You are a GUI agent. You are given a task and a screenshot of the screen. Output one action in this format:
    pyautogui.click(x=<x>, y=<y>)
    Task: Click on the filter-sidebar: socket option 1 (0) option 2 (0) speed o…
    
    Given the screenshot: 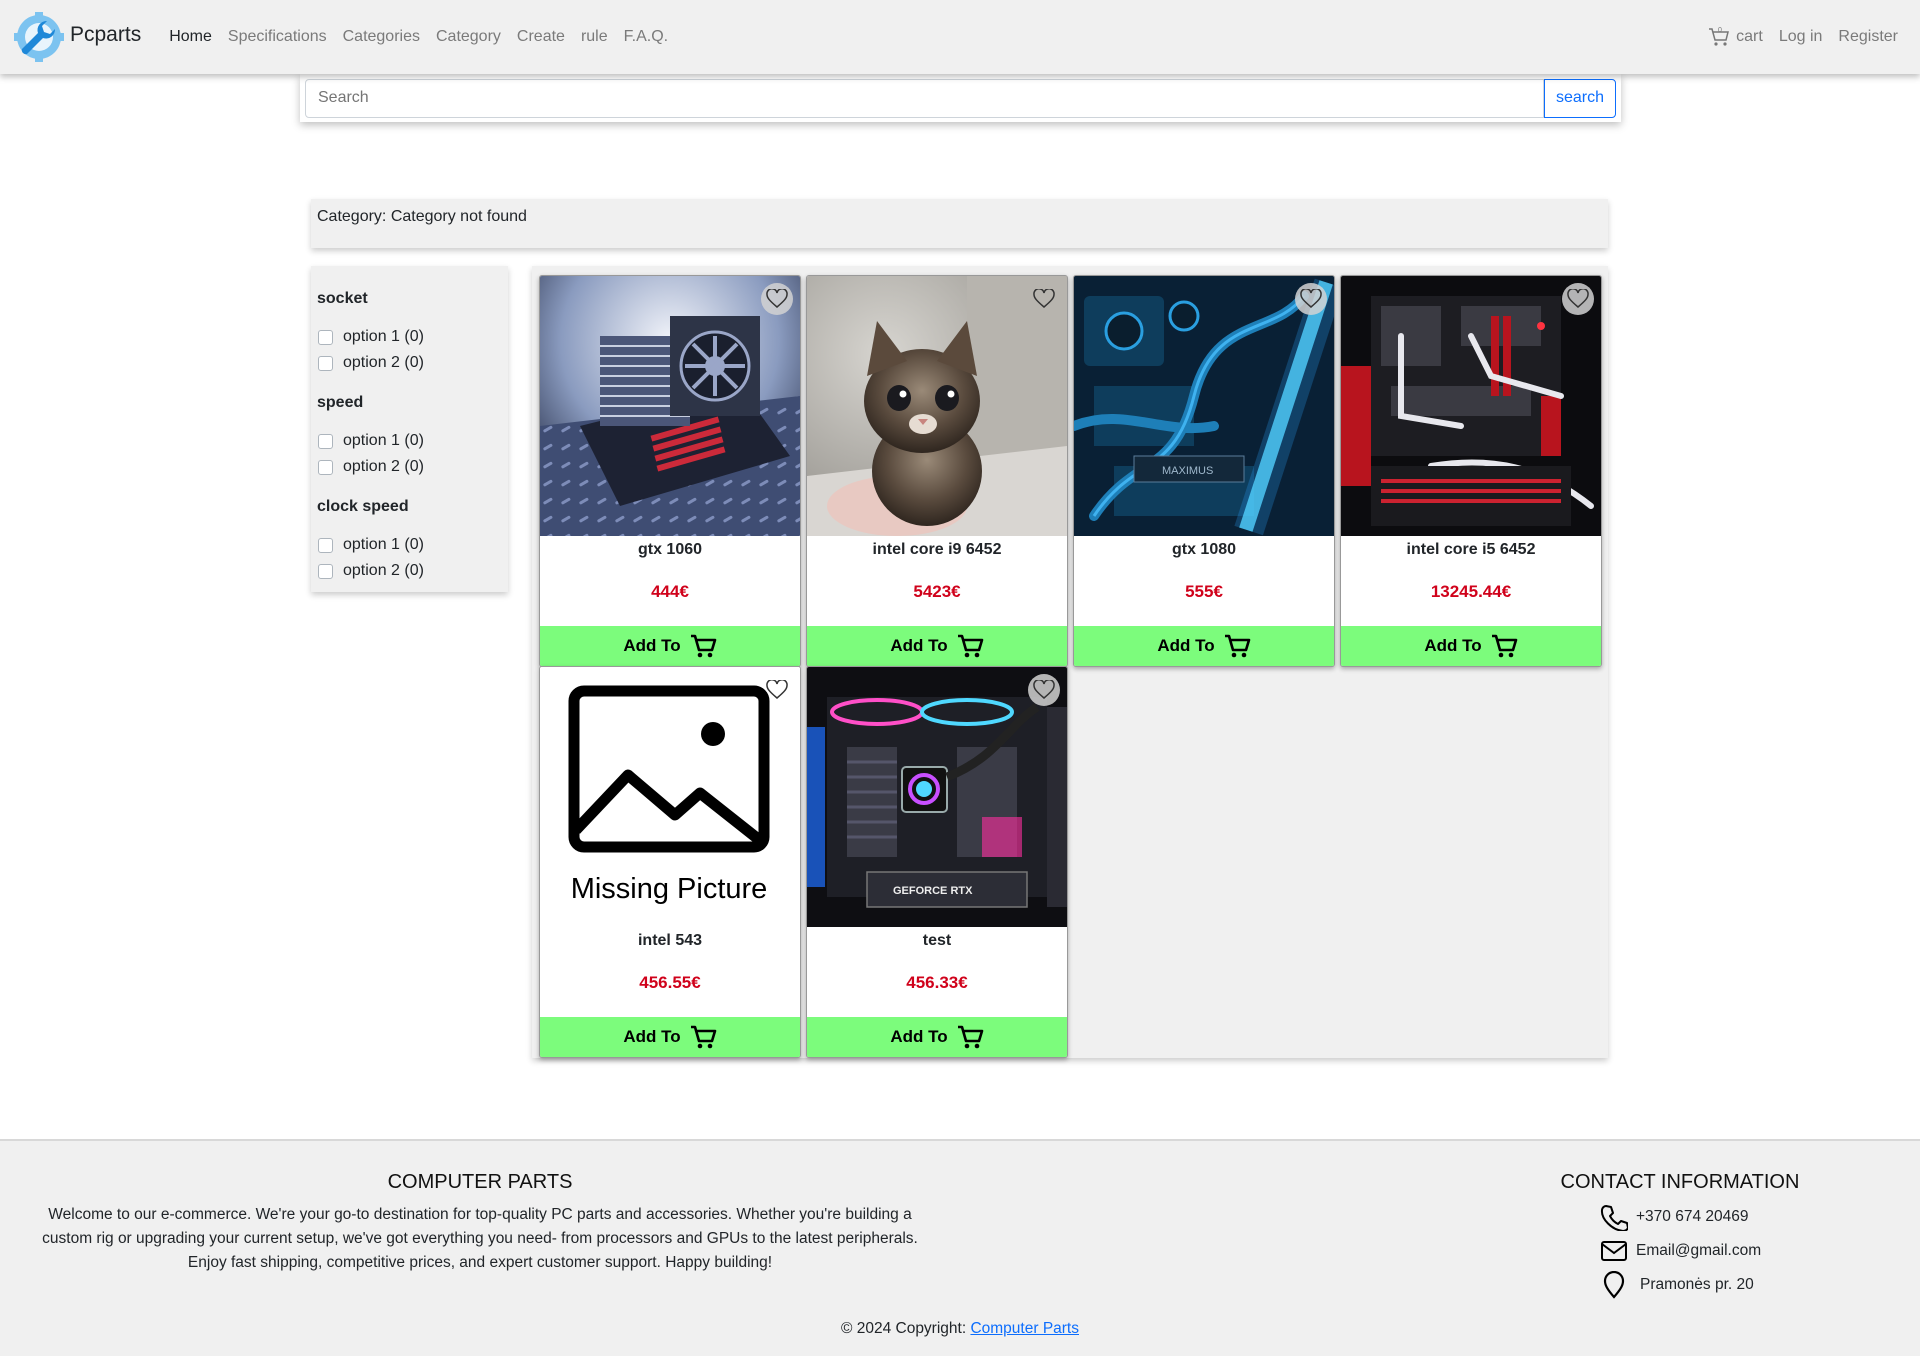 What is the action you would take?
    pyautogui.click(x=409, y=429)
    